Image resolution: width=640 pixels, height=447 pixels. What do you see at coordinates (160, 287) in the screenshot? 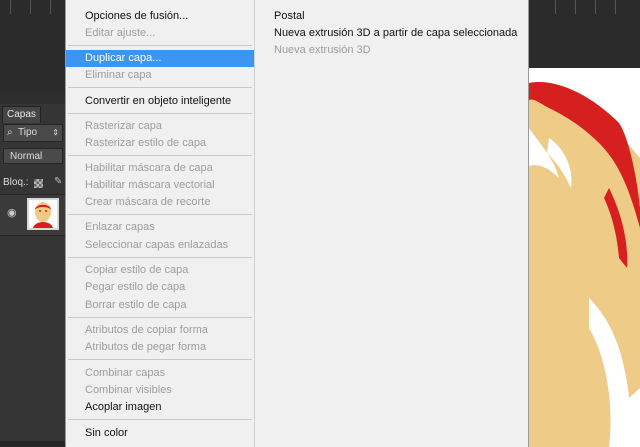
I see `menu-item-paste-layer-style: Pegar estilo de capa` at bounding box center [160, 287].